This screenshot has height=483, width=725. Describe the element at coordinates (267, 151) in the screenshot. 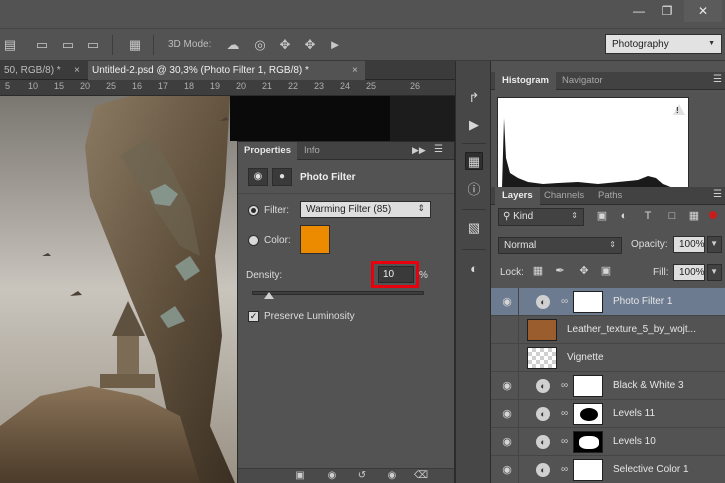

I see `tab-properties: Properties` at that location.